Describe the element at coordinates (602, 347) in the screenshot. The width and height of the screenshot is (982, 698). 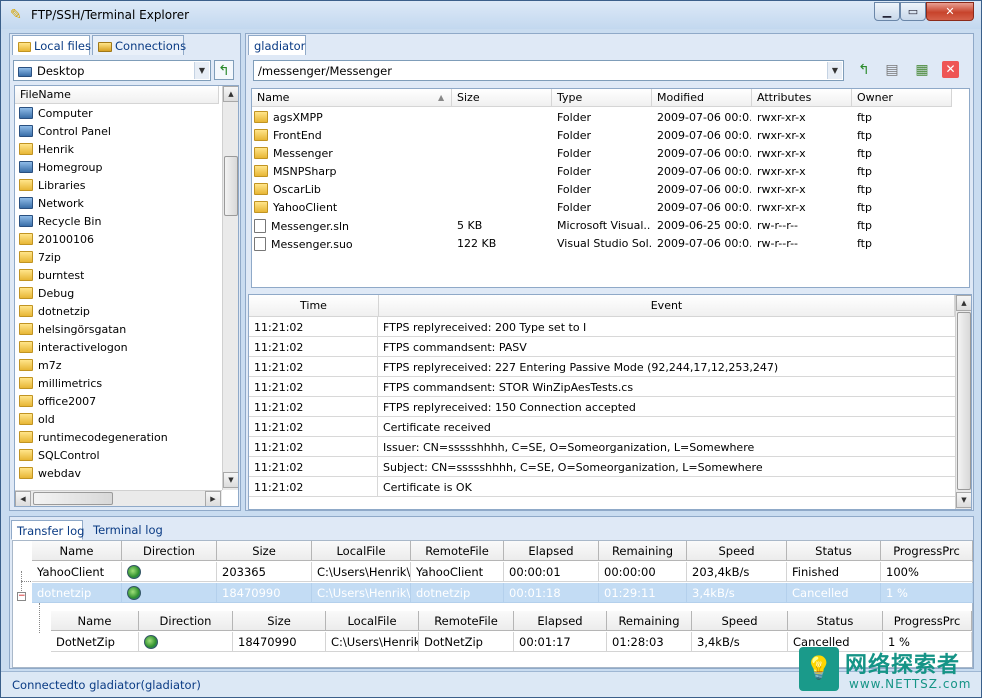
I see `log-row: 11:21:02 FTPS commandsent: PASV` at that location.